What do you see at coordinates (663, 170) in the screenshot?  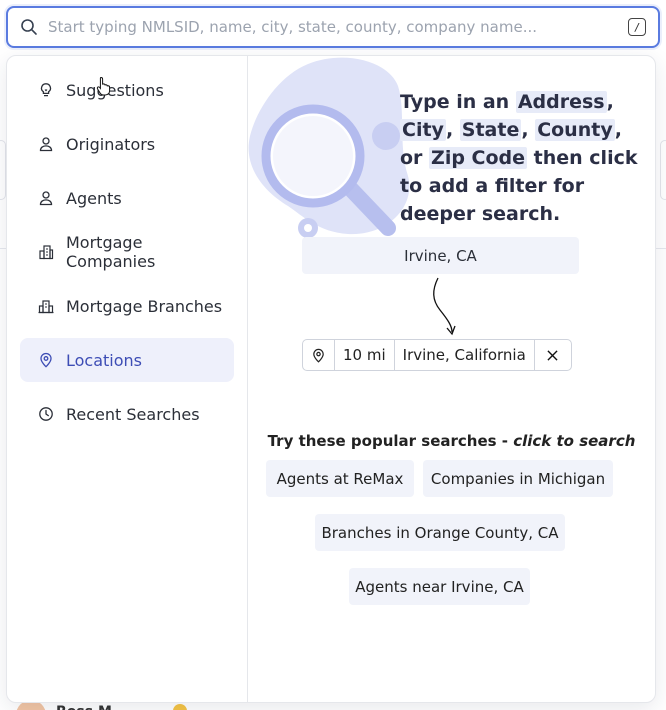 I see `background-card-edge` at bounding box center [663, 170].